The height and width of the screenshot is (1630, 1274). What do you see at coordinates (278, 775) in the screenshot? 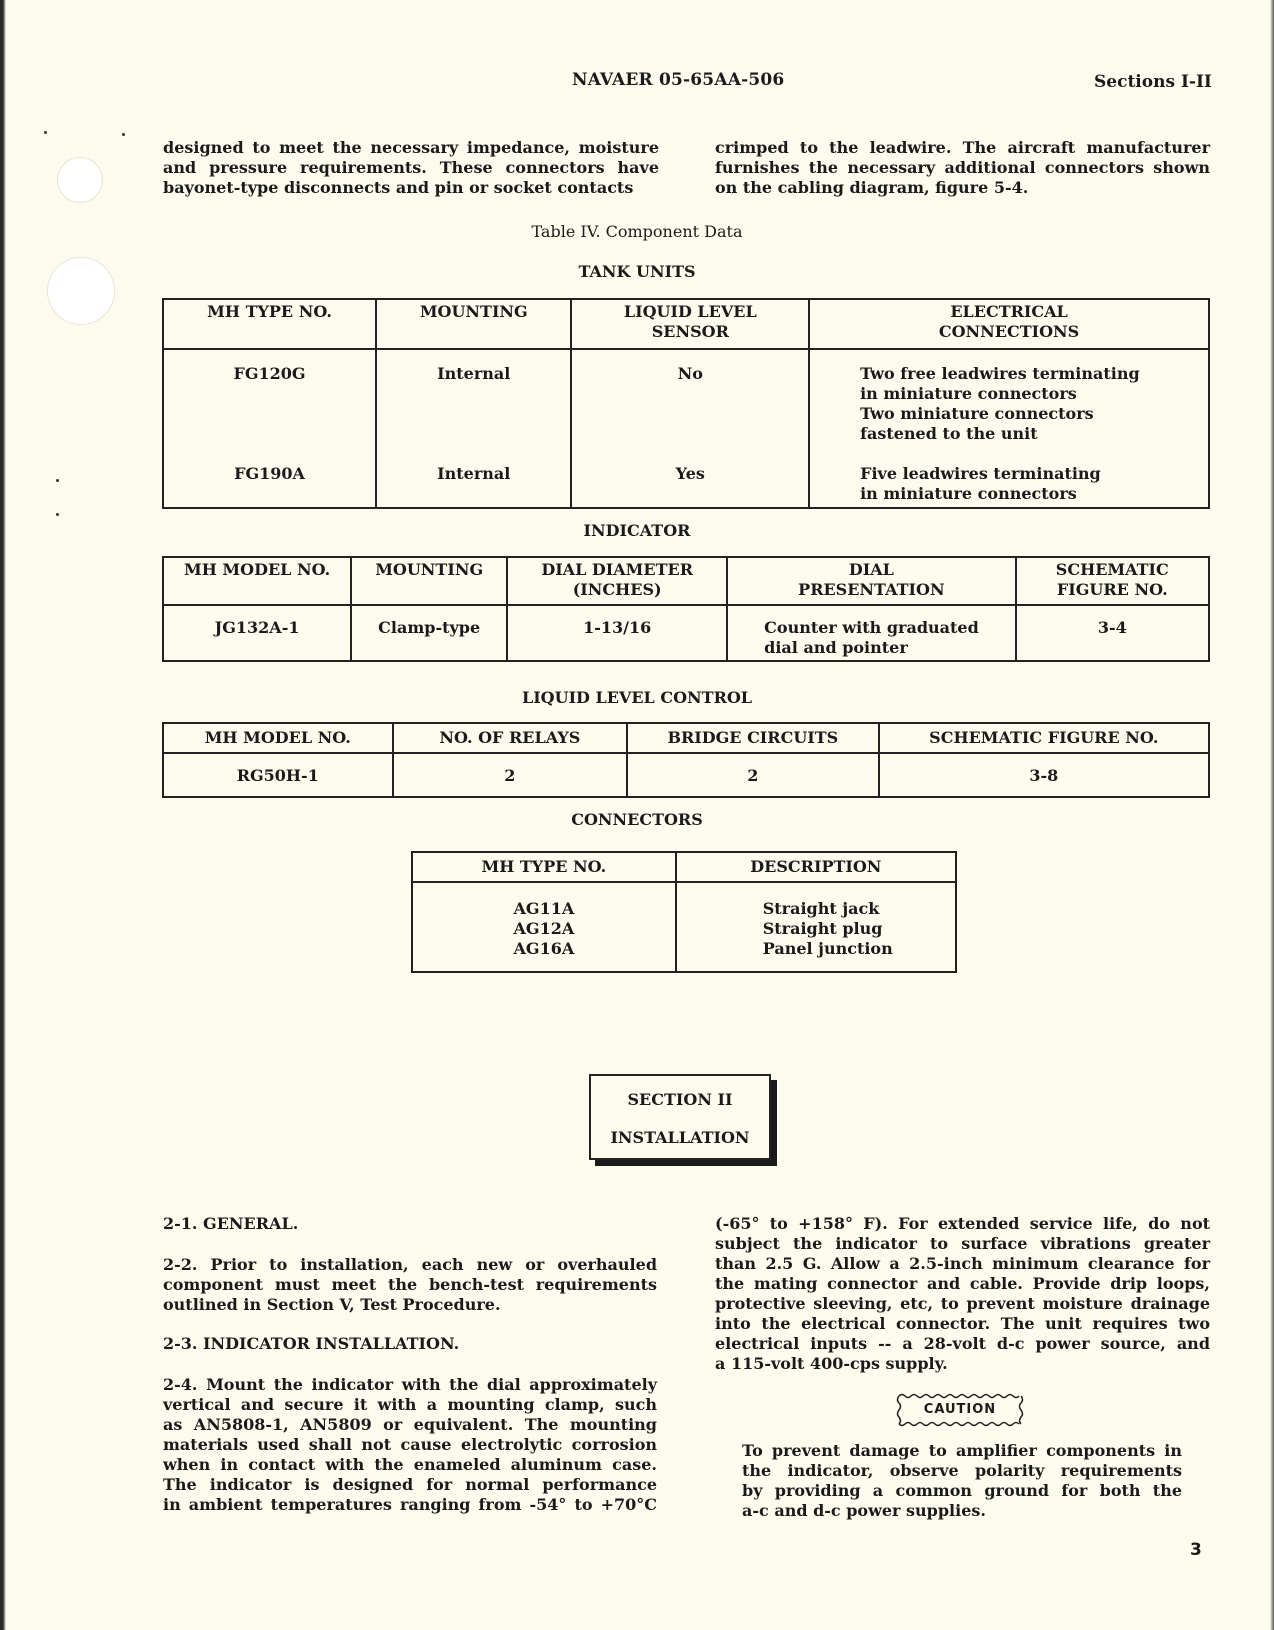
I see `model-no: RG50H-1` at bounding box center [278, 775].